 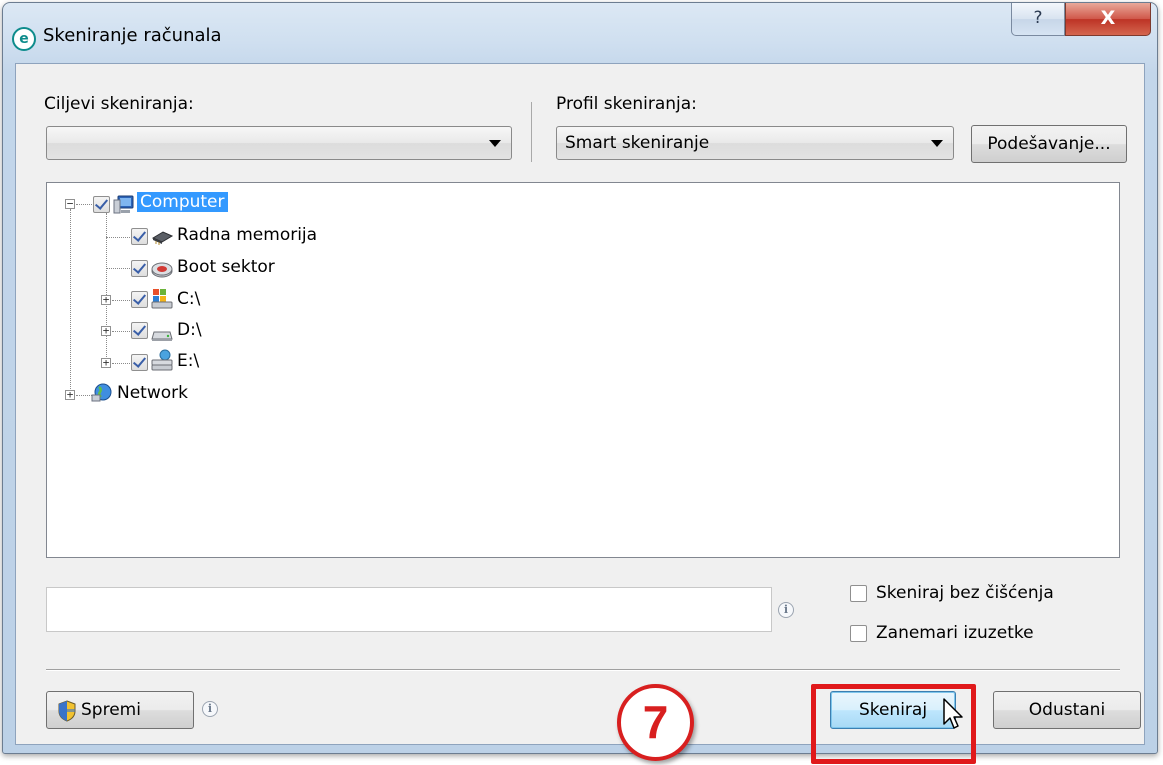 What do you see at coordinates (755, 143) in the screenshot?
I see `profile-dropdown: Smart skeniranje` at bounding box center [755, 143].